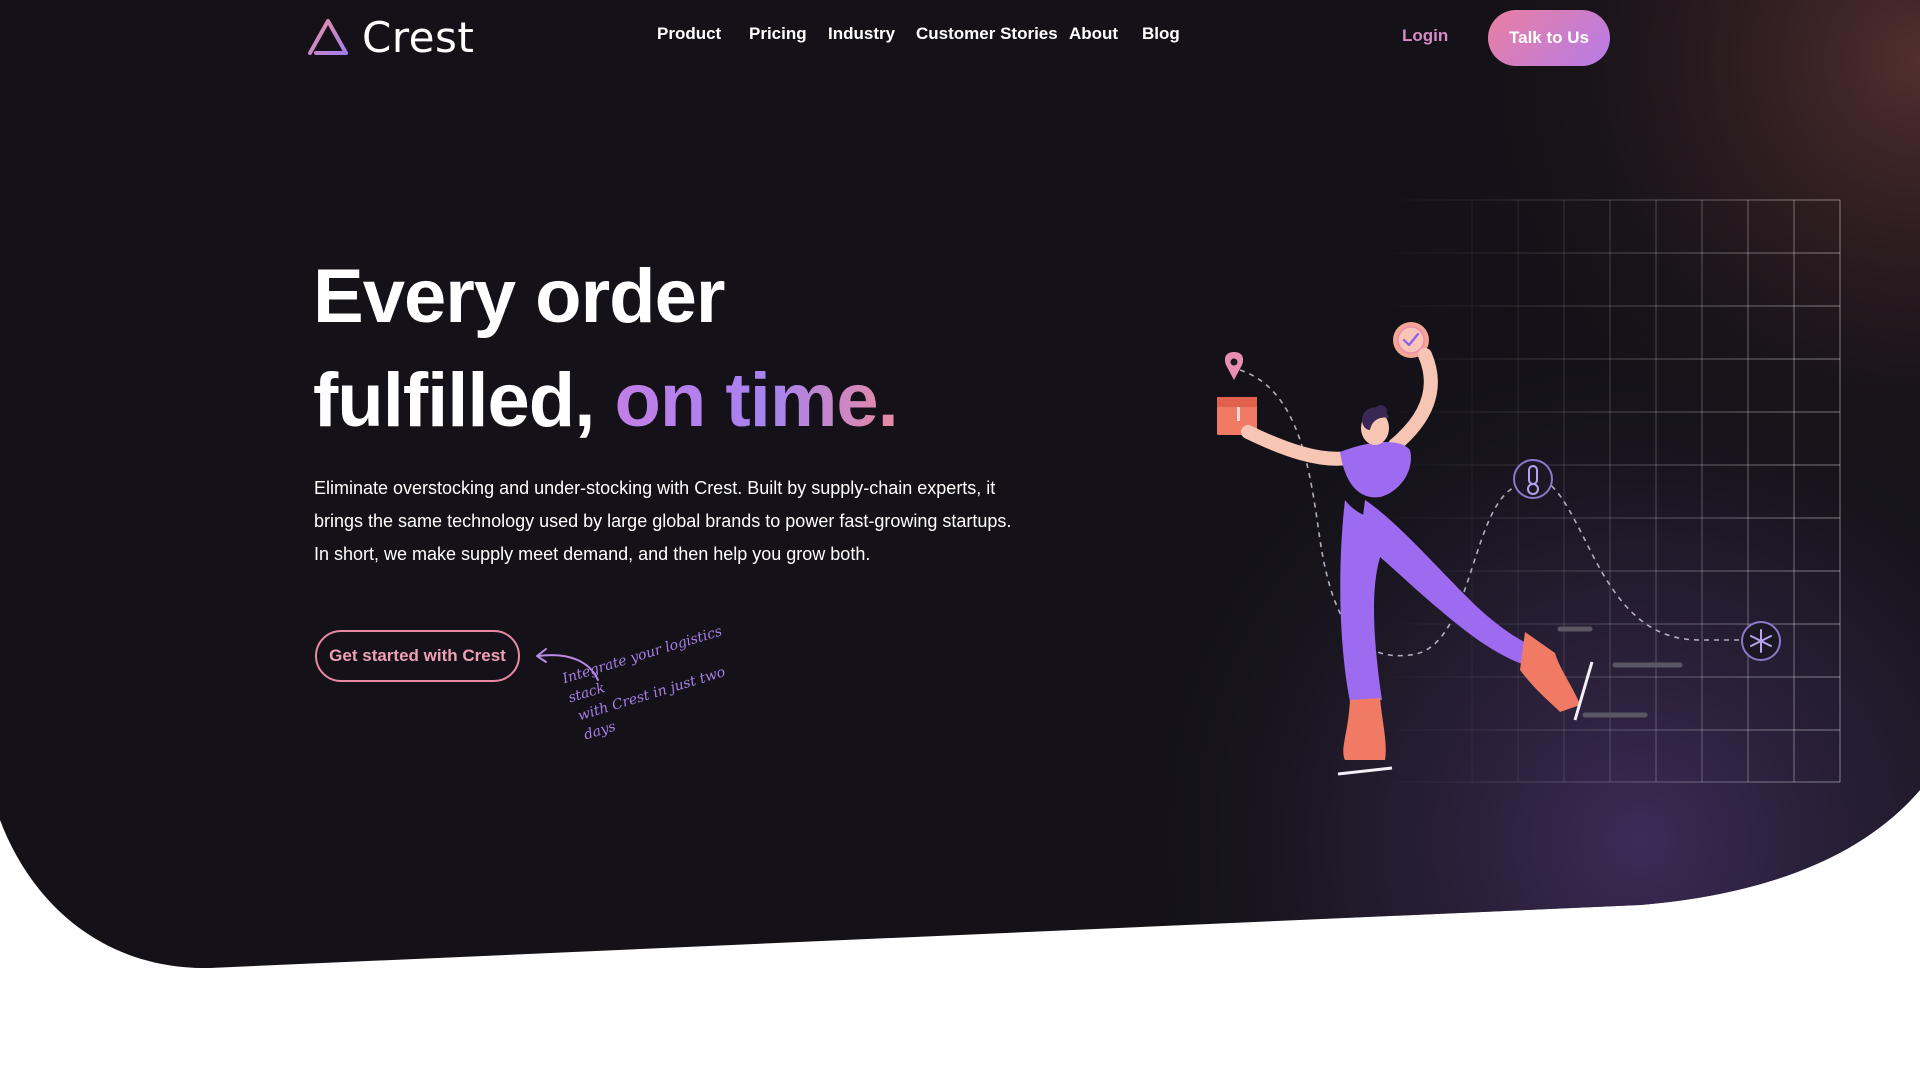 Image resolution: width=1920 pixels, height=1080 pixels. What do you see at coordinates (417, 656) in the screenshot?
I see `get-started-button: Get started with Crest` at bounding box center [417, 656].